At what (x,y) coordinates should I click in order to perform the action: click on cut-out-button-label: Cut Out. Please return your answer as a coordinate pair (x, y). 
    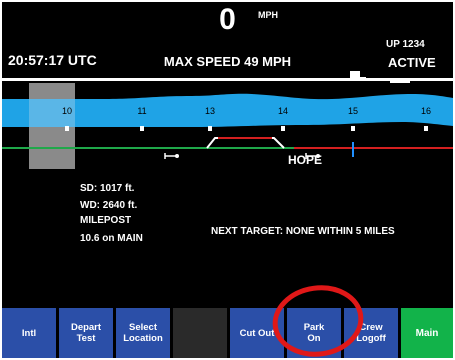
    Looking at the image, I should click on (257, 333).